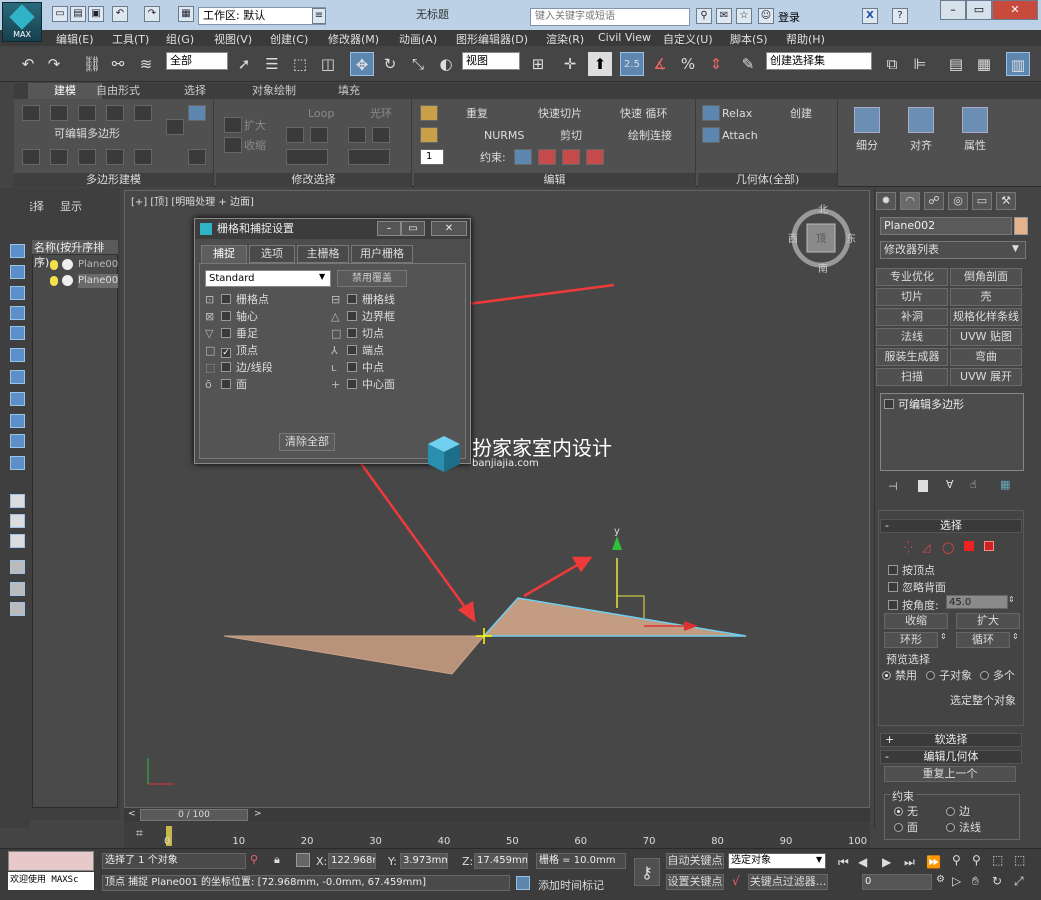 Image resolution: width=1041 pixels, height=900 pixels. Describe the element at coordinates (986, 337) in the screenshot. I see `modifier-button: UVW 贴图` at that location.